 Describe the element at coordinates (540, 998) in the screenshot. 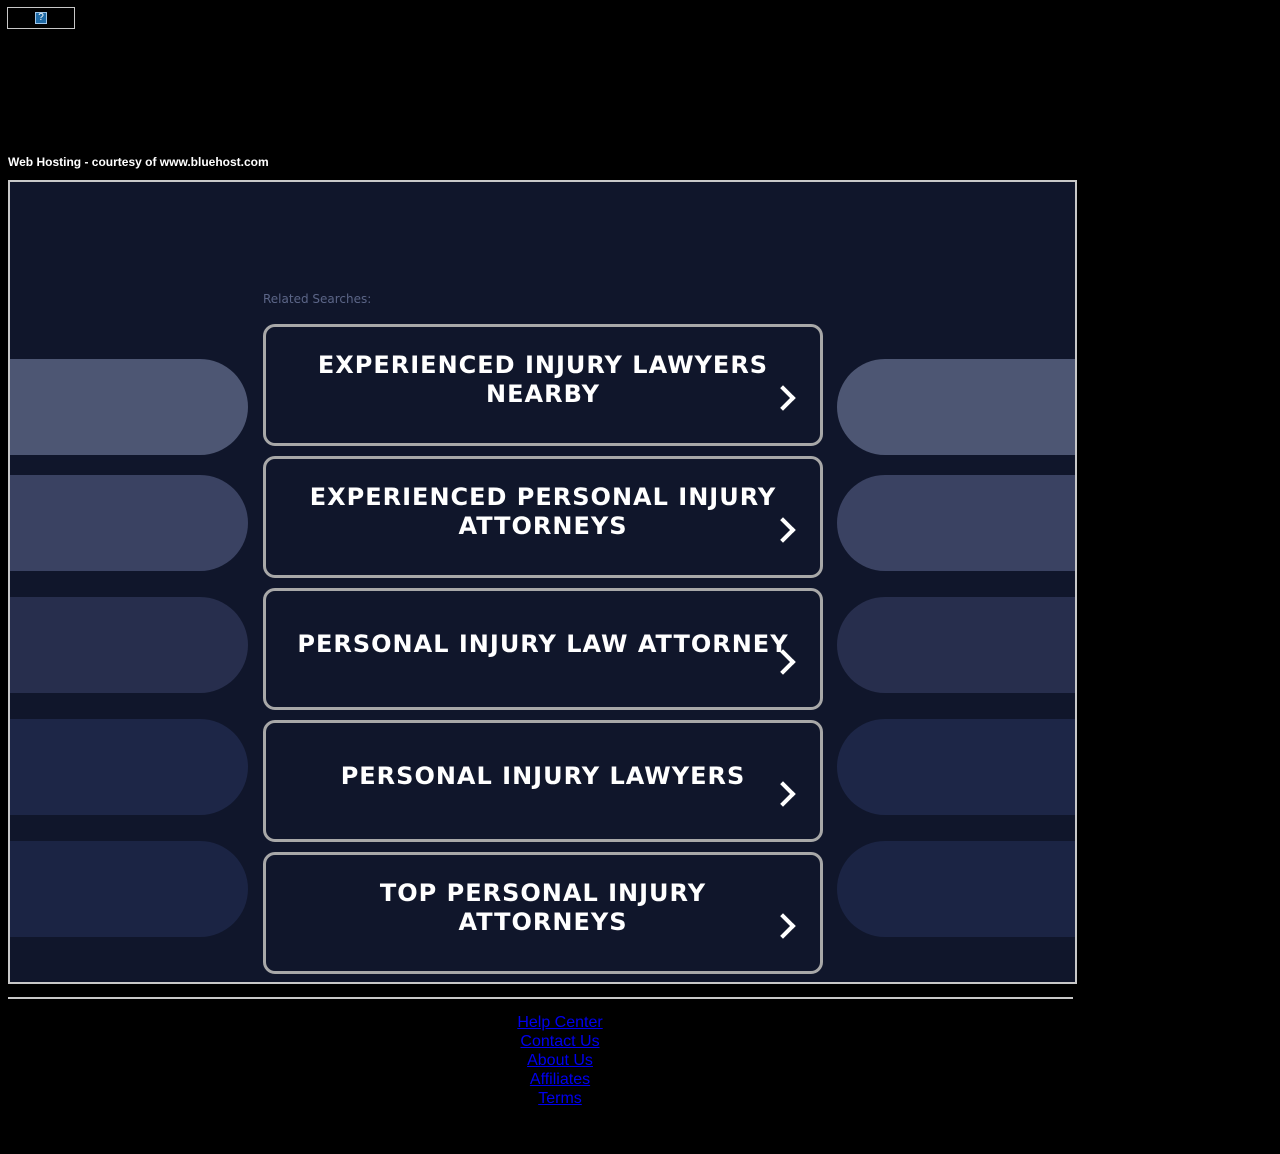

I see `footer-divider` at that location.